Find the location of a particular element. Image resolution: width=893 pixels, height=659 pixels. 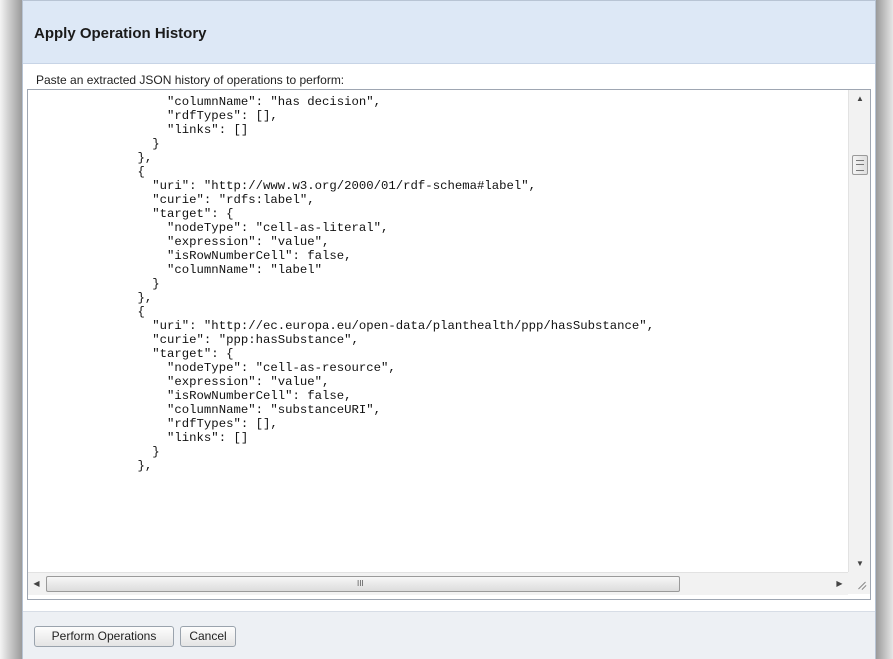

code-line: "curie": "rdfs:label", is located at coordinates (211, 200).